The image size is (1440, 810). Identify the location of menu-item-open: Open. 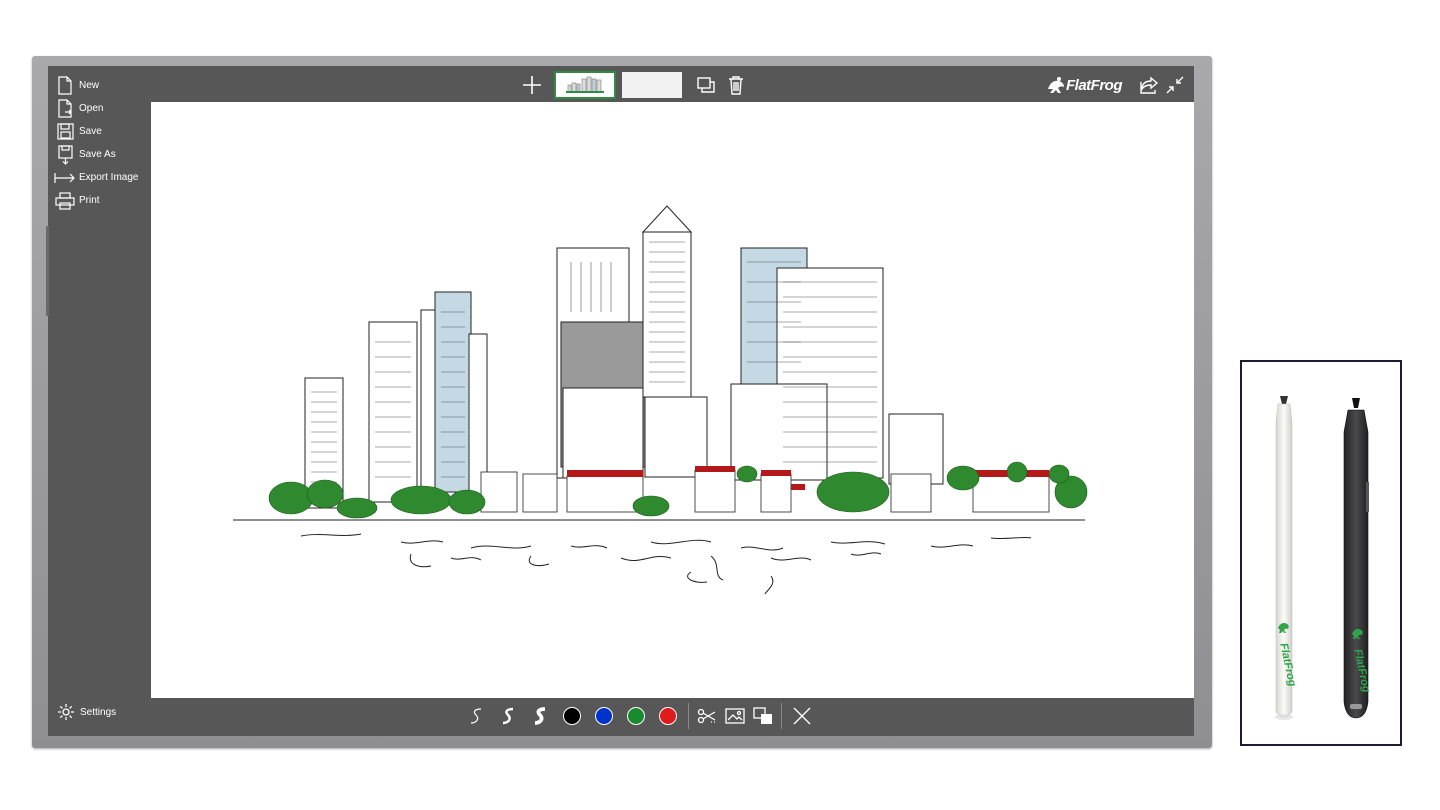
(102, 108).